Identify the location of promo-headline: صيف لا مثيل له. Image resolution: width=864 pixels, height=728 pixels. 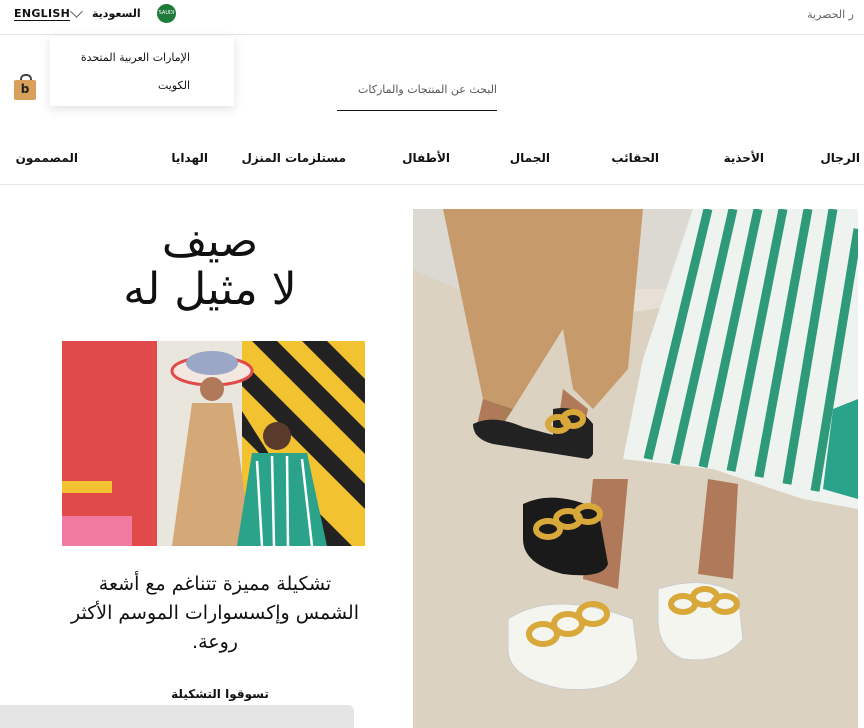
(210, 266).